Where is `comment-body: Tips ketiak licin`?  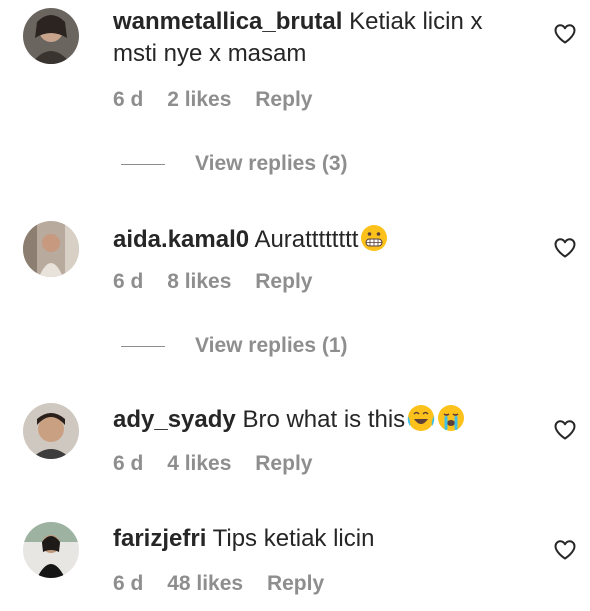 comment-body: Tips ketiak licin is located at coordinates (293, 538).